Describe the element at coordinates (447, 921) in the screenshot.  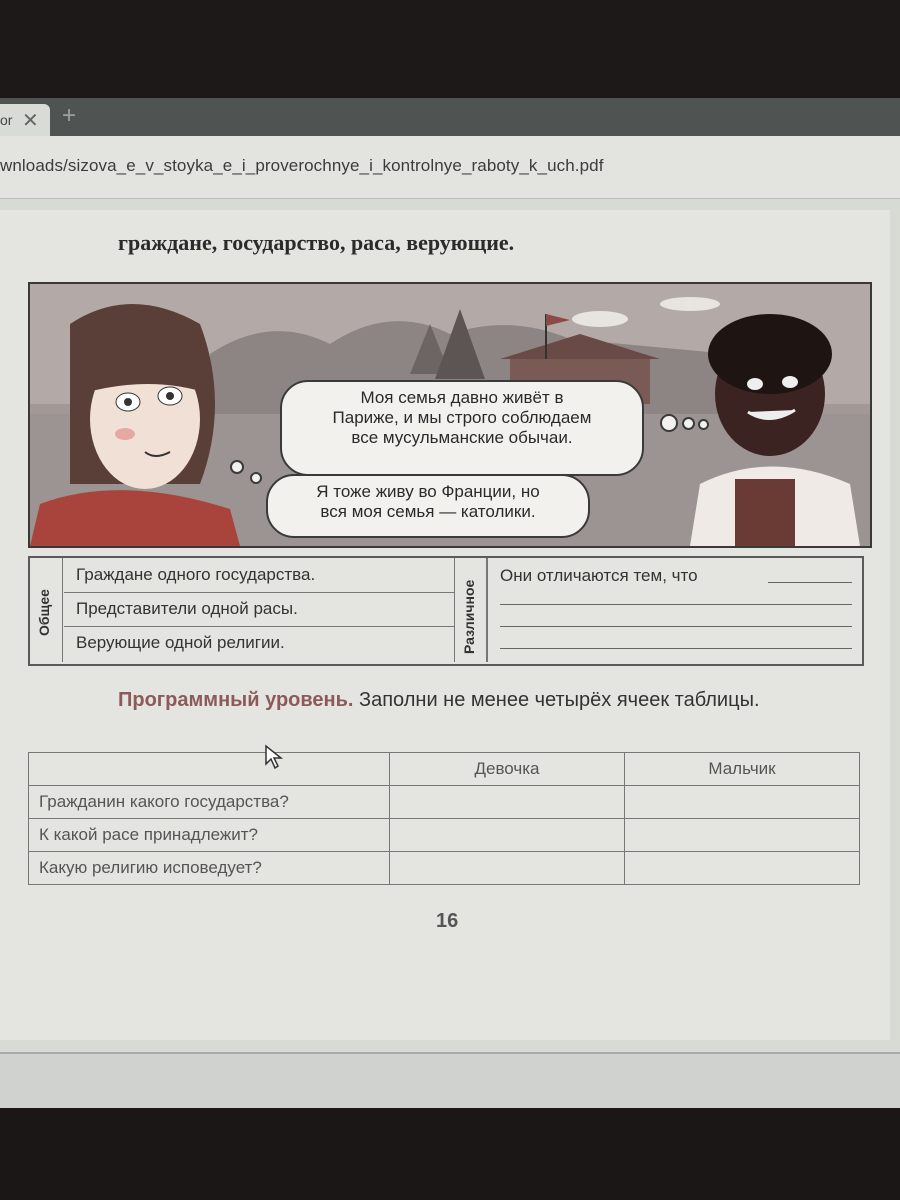
I see `page-number: 16` at that location.